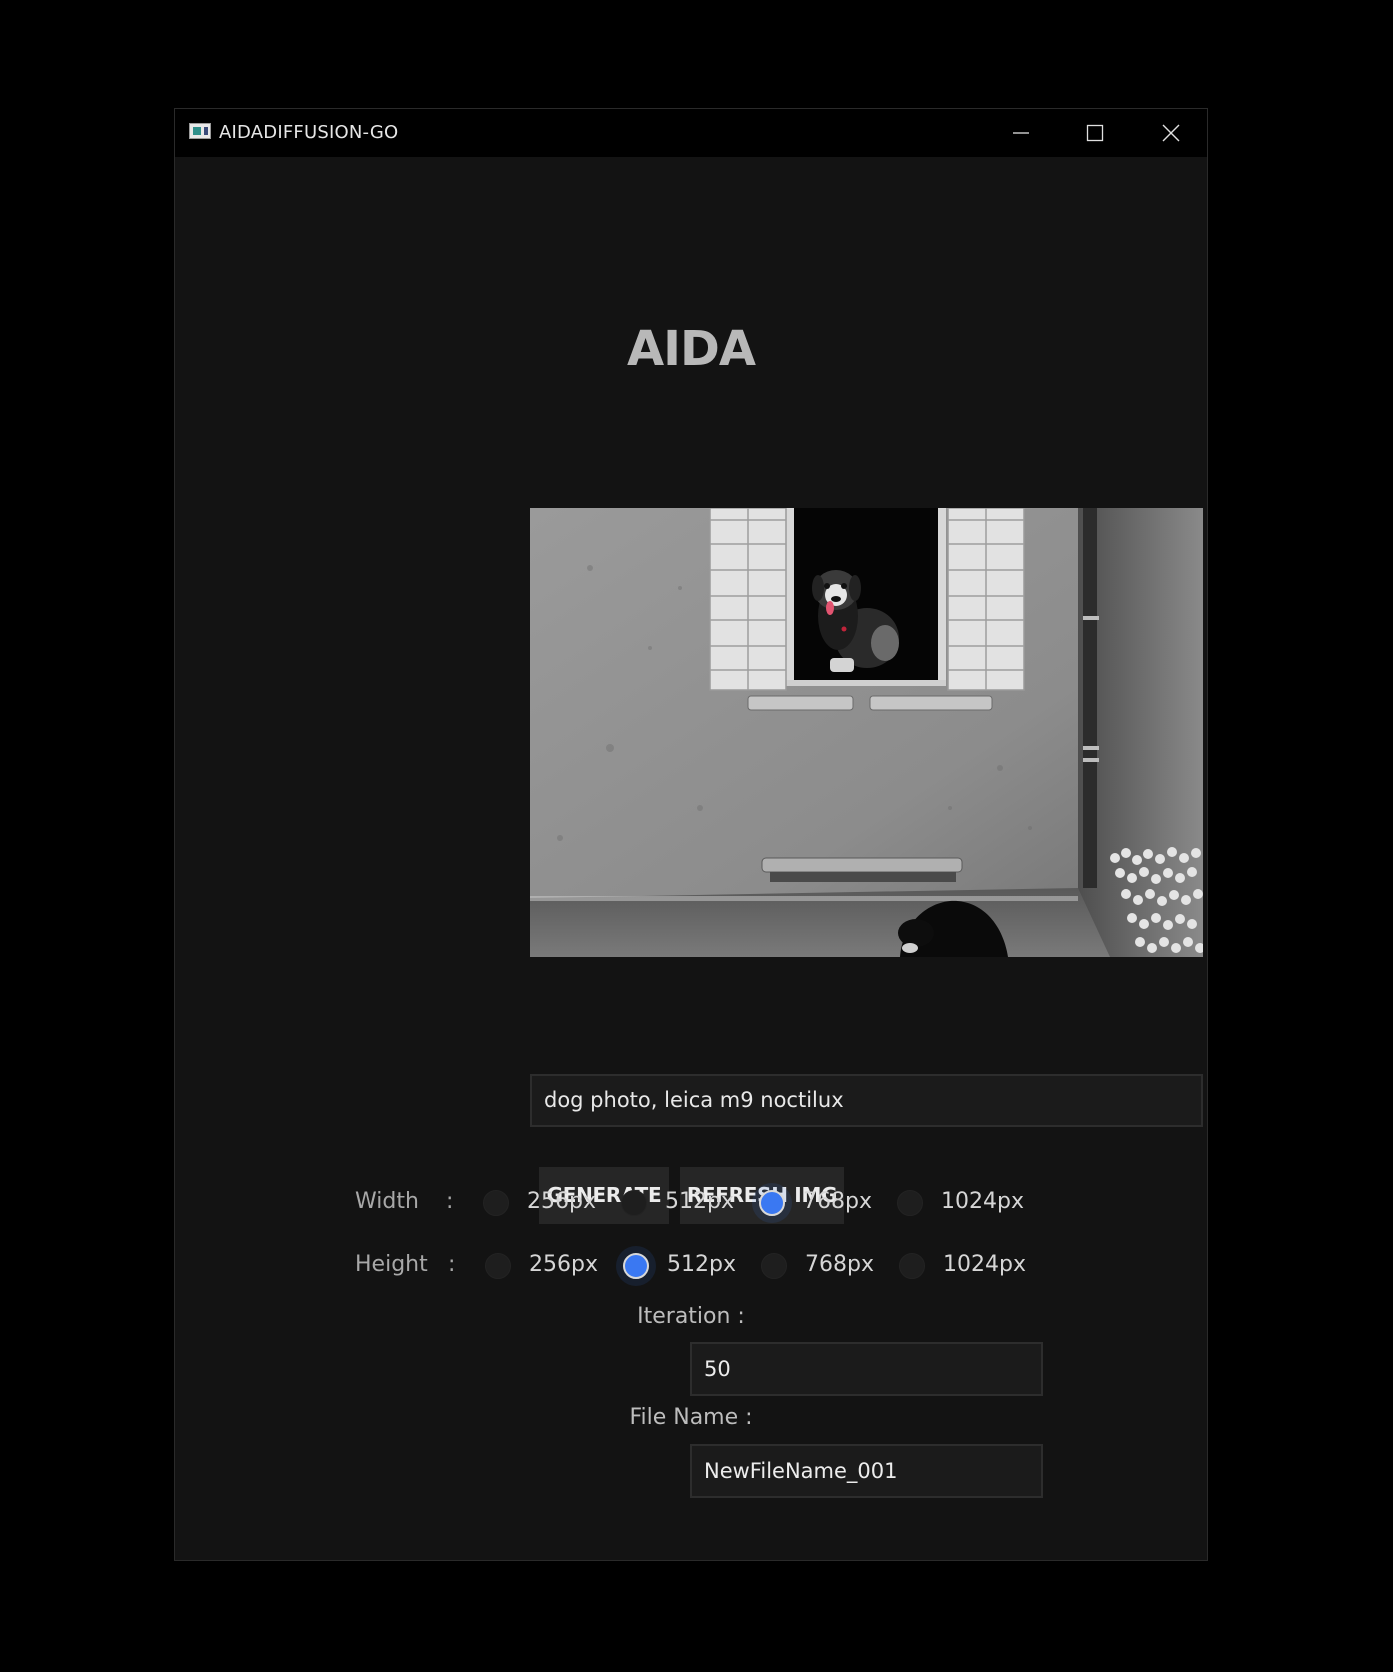 The height and width of the screenshot is (1672, 1393). What do you see at coordinates (200, 131) in the screenshot?
I see `app-icon` at bounding box center [200, 131].